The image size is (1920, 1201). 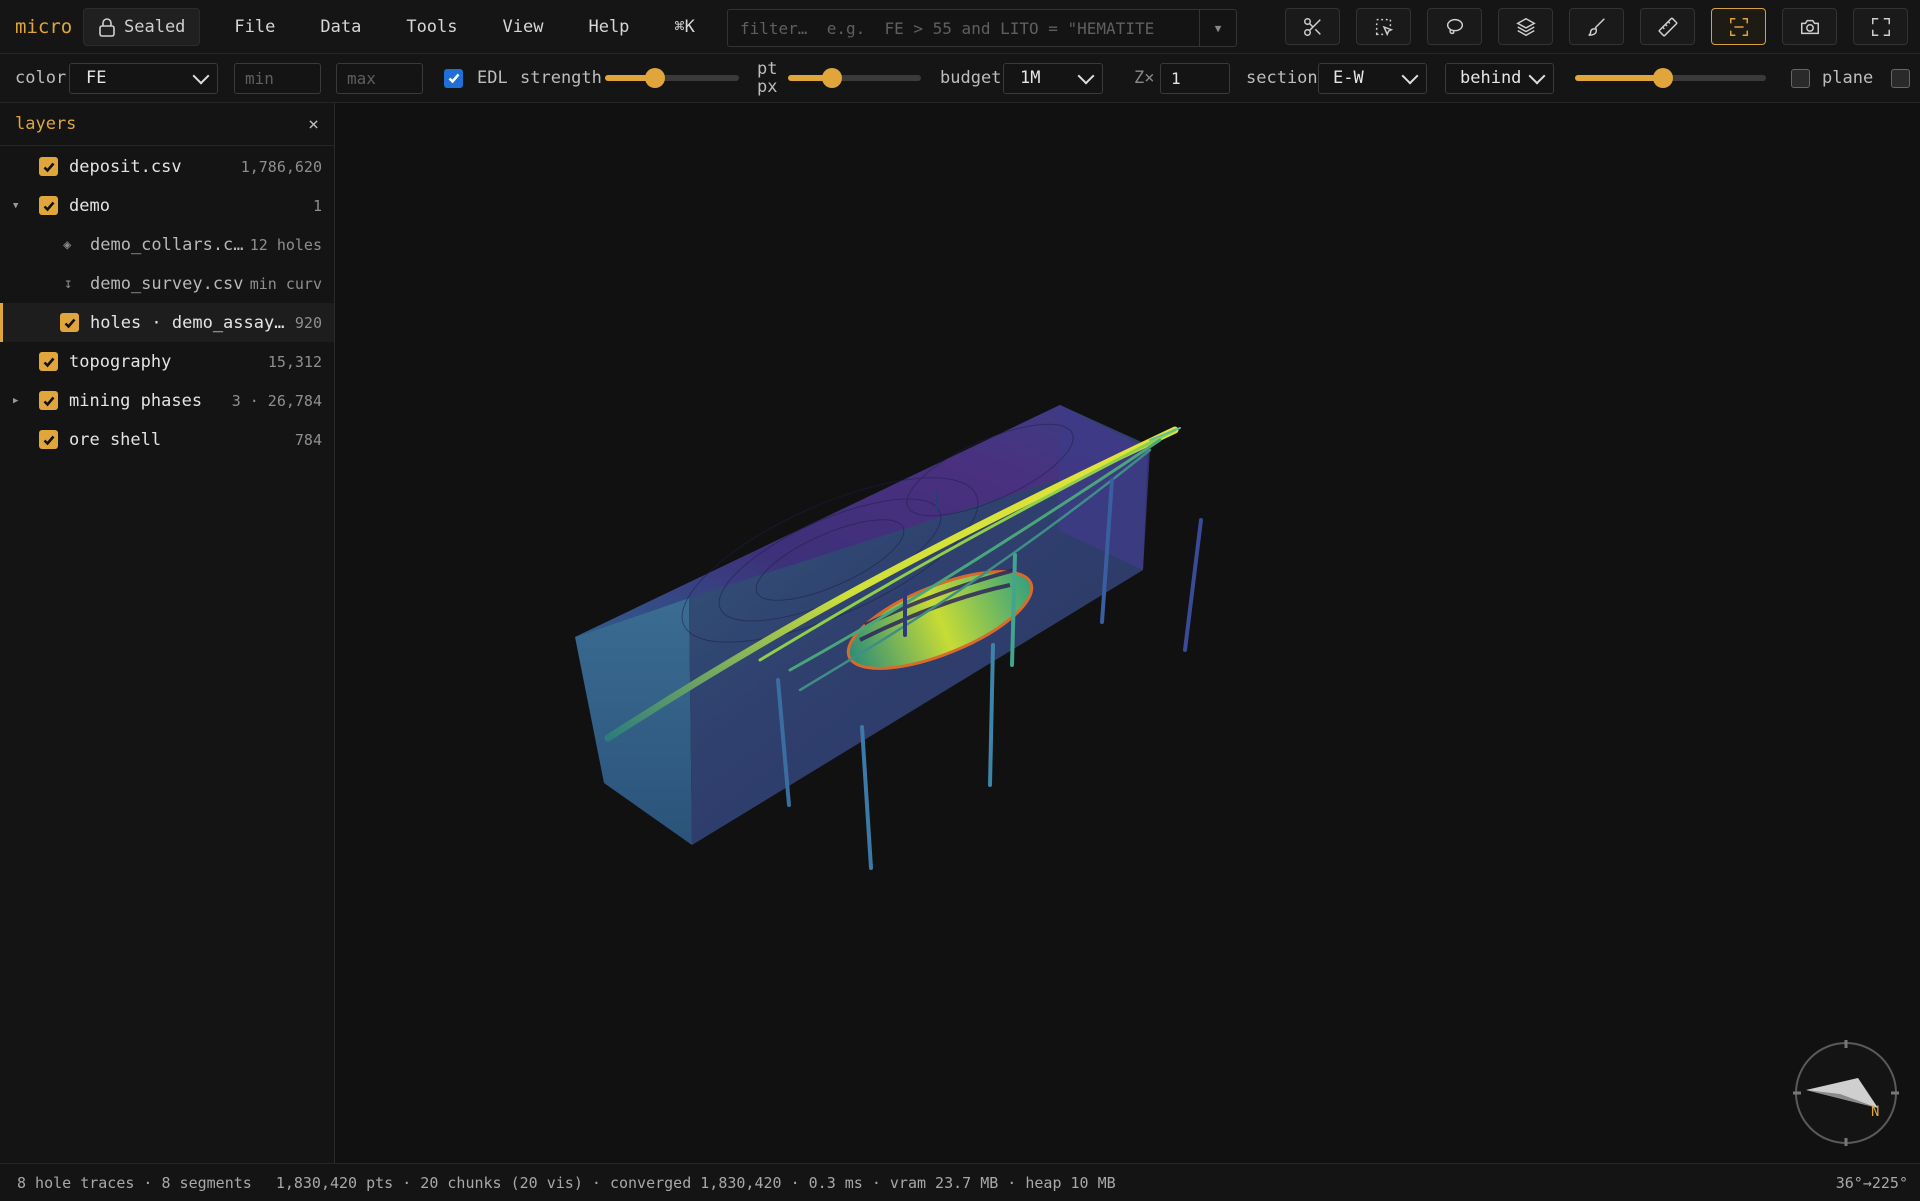 I want to click on section-position-slider, so click(x=1670, y=78).